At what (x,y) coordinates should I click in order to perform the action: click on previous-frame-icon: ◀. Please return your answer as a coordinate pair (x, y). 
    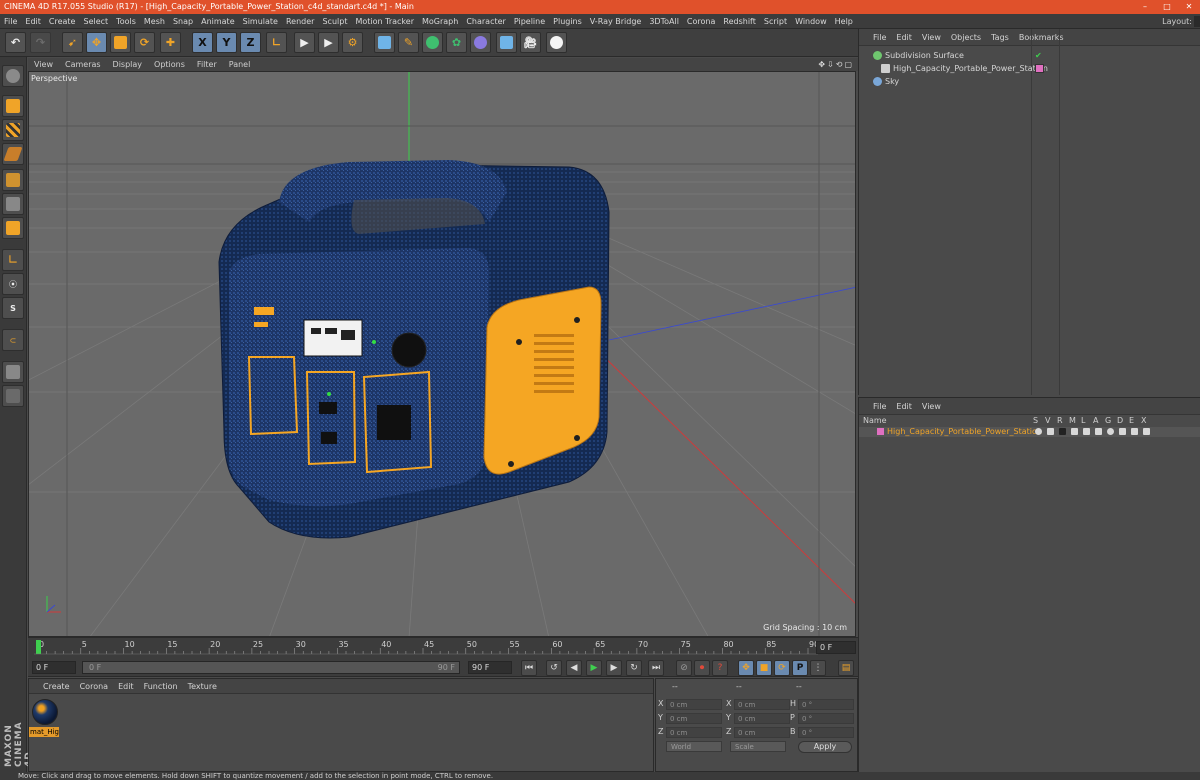
    Looking at the image, I should click on (574, 668).